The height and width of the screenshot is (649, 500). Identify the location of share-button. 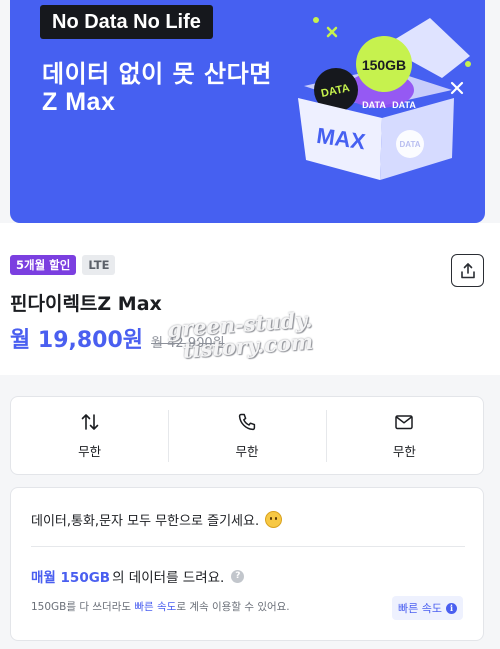
(467, 270).